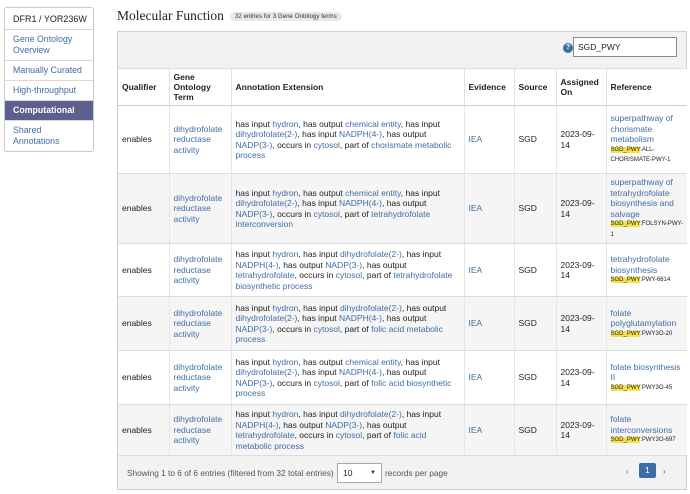 The width and height of the screenshot is (690, 494). Describe the element at coordinates (647, 424) in the screenshot. I see `reference-link: folate interconversions` at that location.